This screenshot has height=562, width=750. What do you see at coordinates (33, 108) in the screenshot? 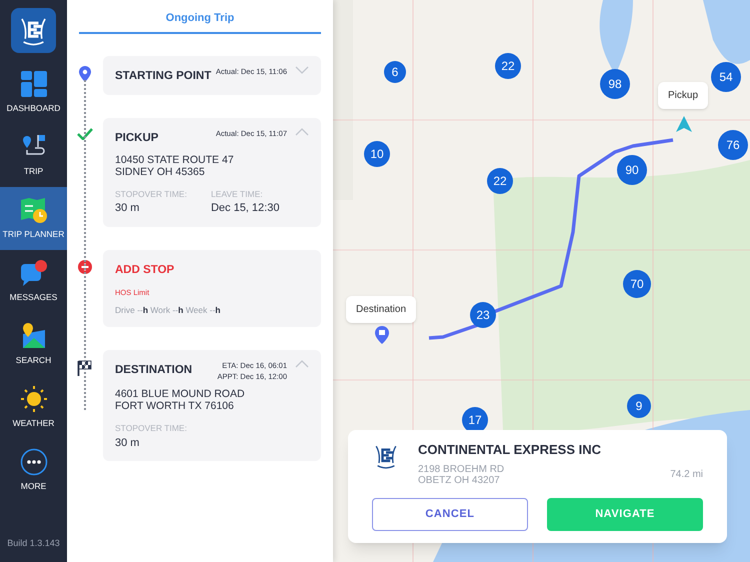
I see `nav-label: DASHBOARD` at bounding box center [33, 108].